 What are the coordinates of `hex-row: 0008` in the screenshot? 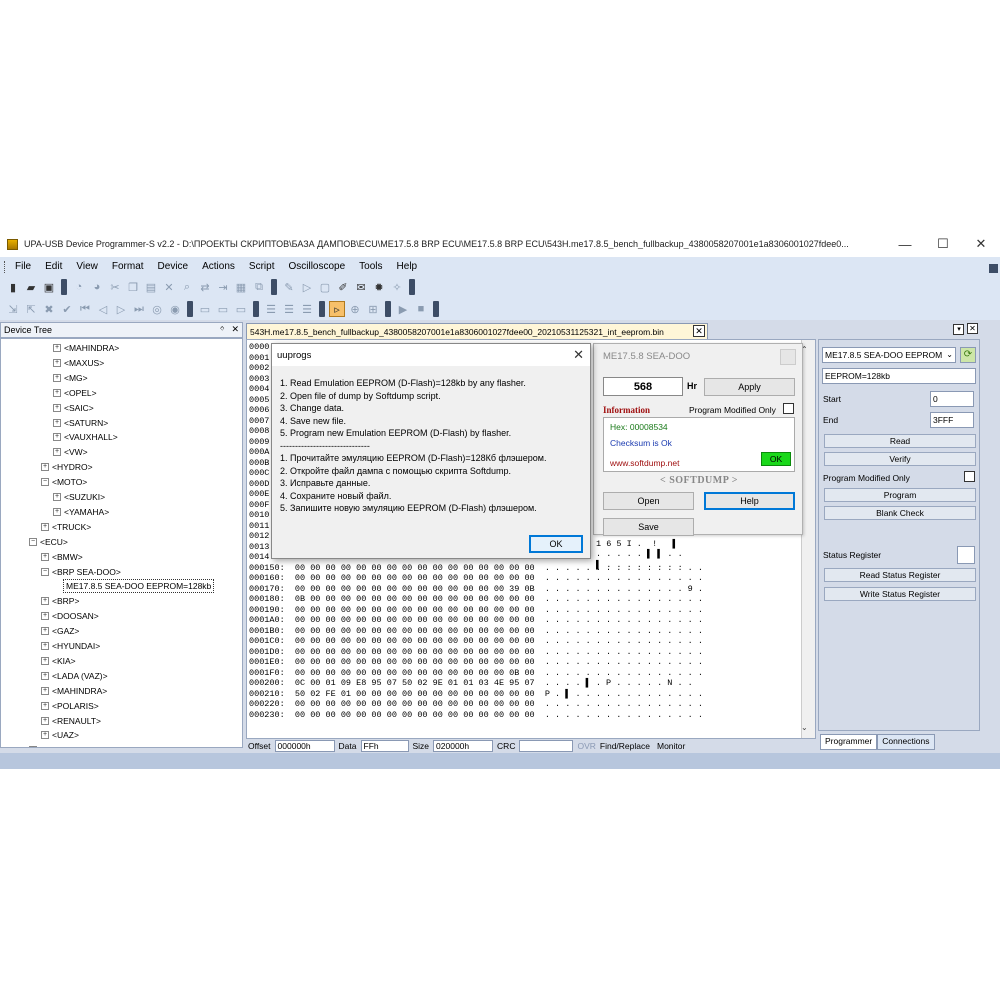 It's located at (259, 431).